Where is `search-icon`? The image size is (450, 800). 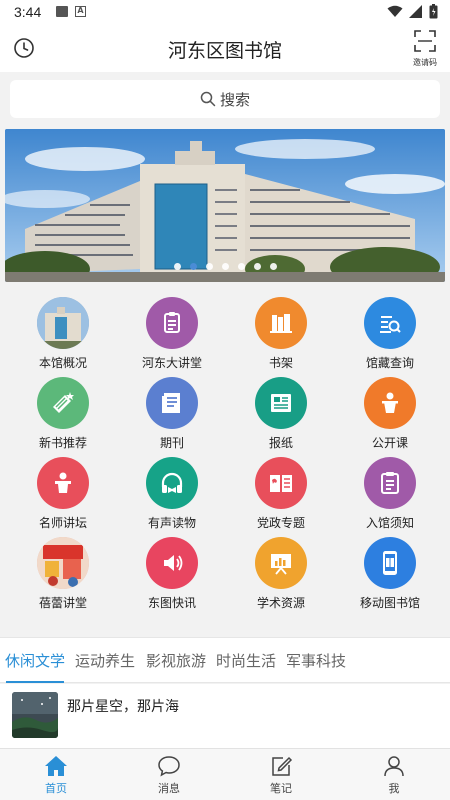
search-icon is located at coordinates (208, 99).